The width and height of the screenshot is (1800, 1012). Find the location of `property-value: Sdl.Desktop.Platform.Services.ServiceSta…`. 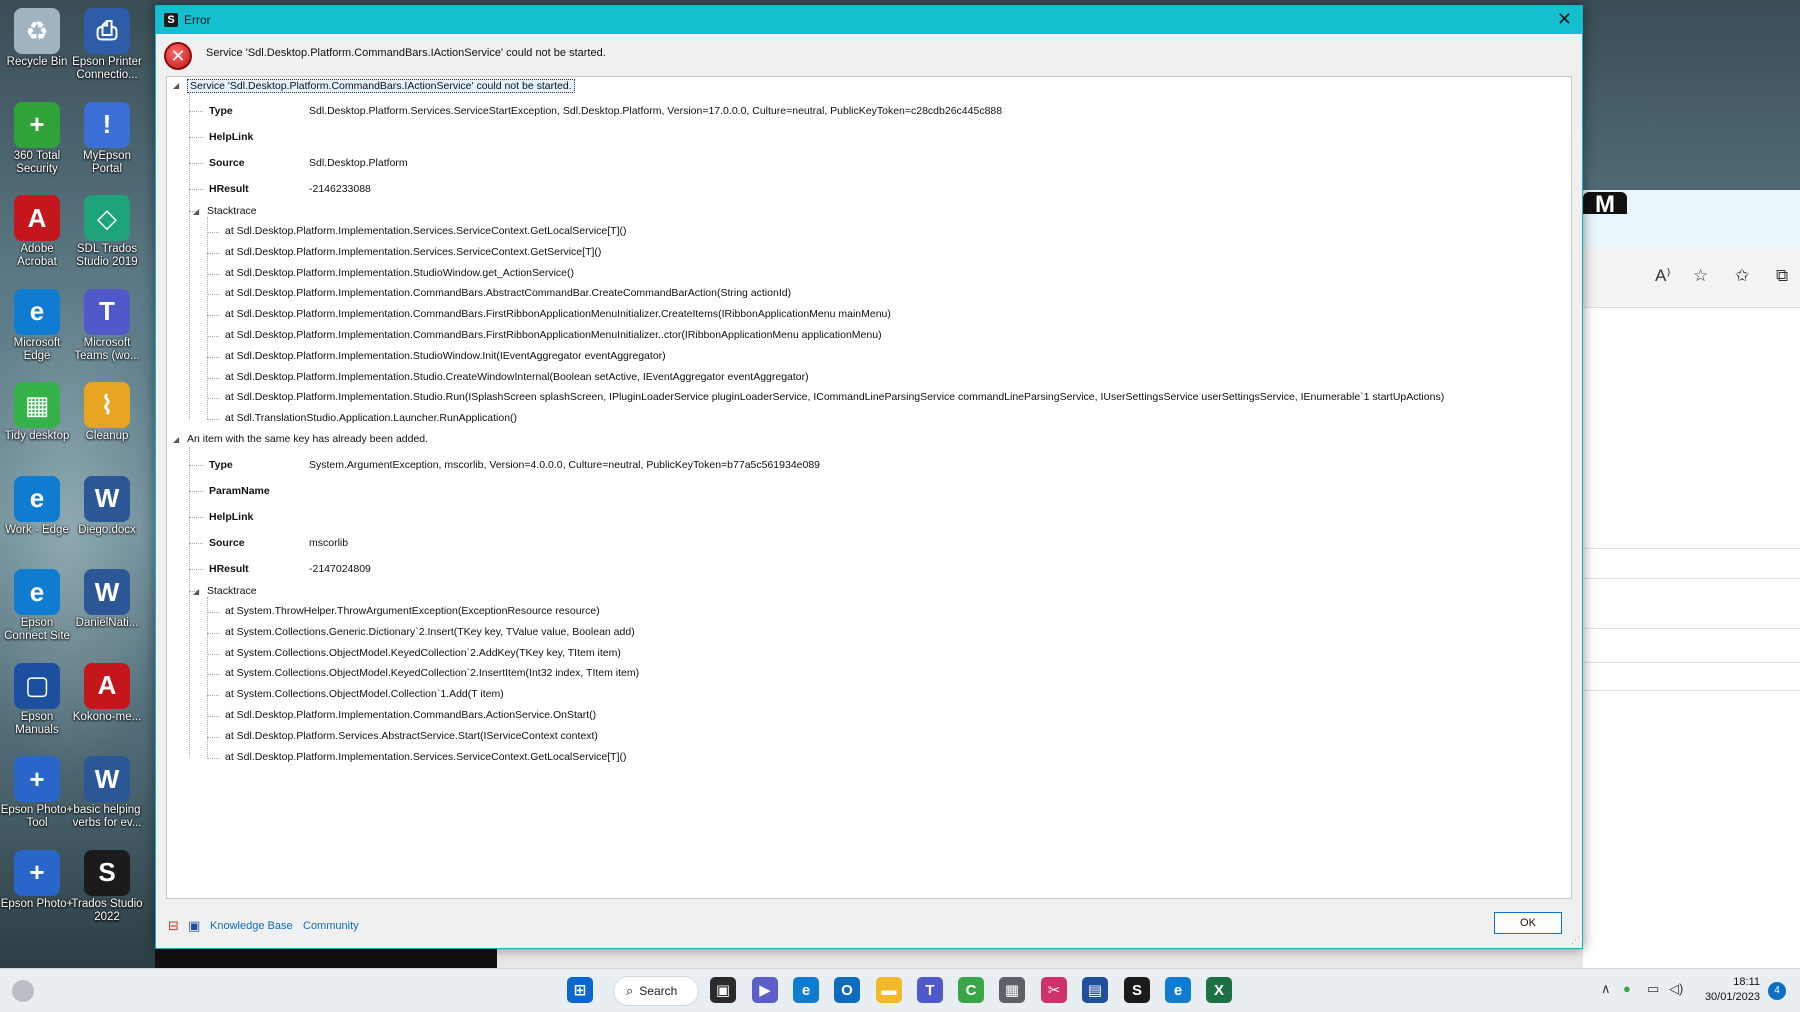

property-value: Sdl.Desktop.Platform.Services.ServiceSta… is located at coordinates (655, 111).